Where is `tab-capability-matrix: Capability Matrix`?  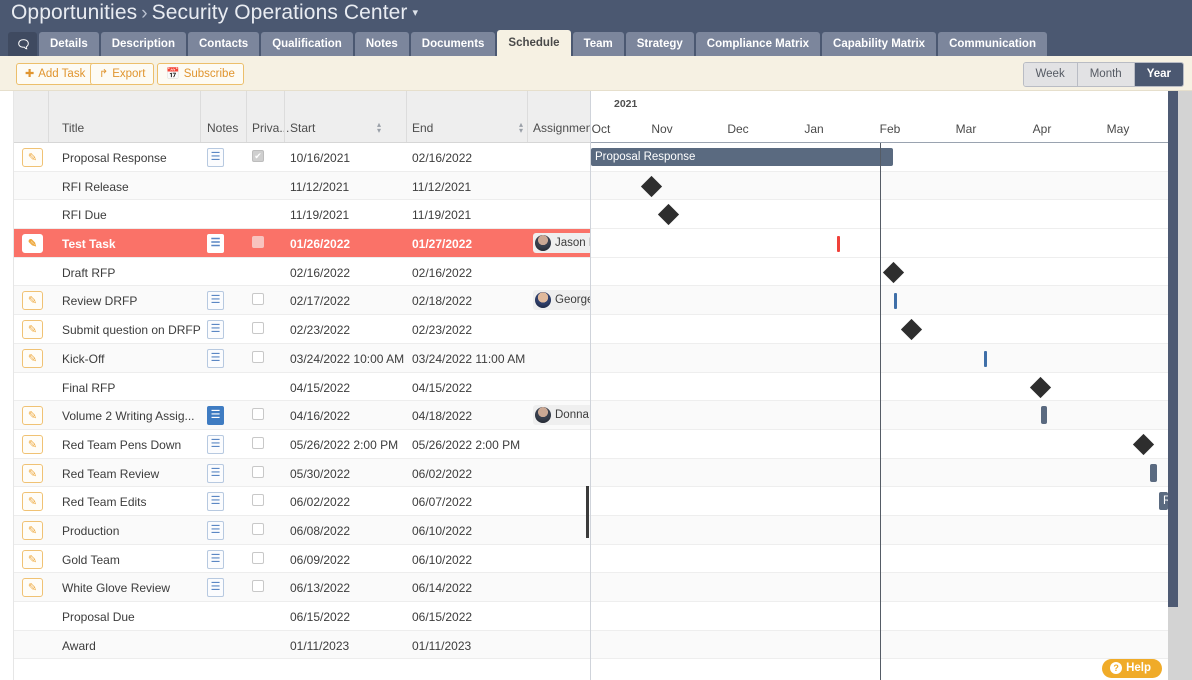
tab-capability-matrix: Capability Matrix is located at coordinates (879, 44).